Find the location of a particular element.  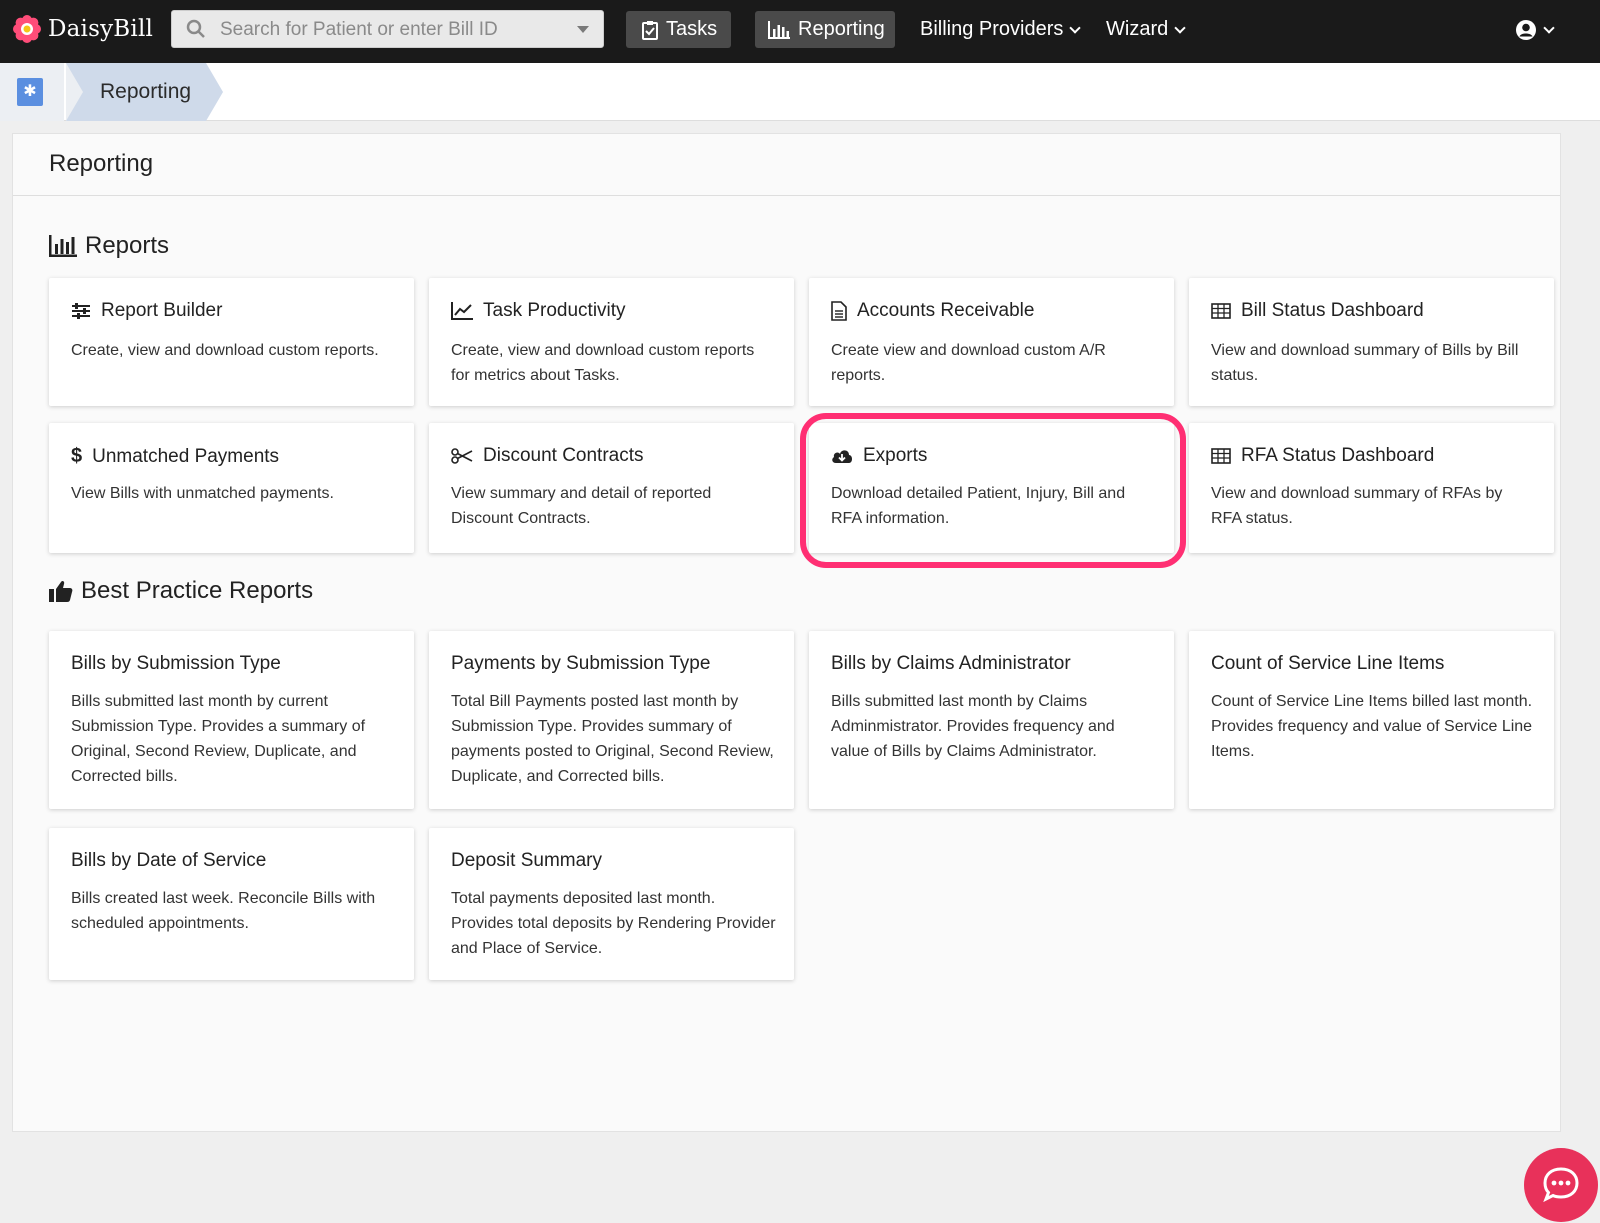

best-practice-heading: Best Practice Reports is located at coordinates (181, 591).